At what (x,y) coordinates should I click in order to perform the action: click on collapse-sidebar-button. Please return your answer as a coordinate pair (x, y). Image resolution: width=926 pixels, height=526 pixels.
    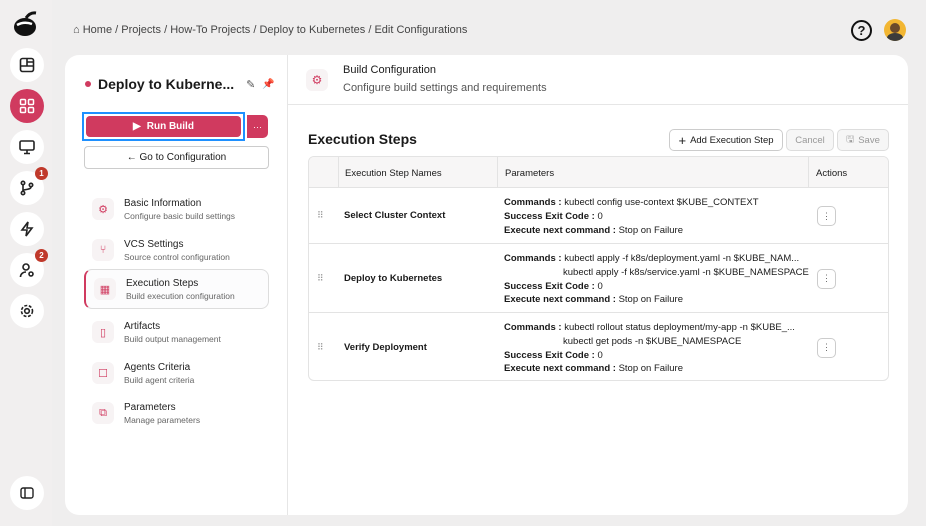
    Looking at the image, I should click on (27, 493).